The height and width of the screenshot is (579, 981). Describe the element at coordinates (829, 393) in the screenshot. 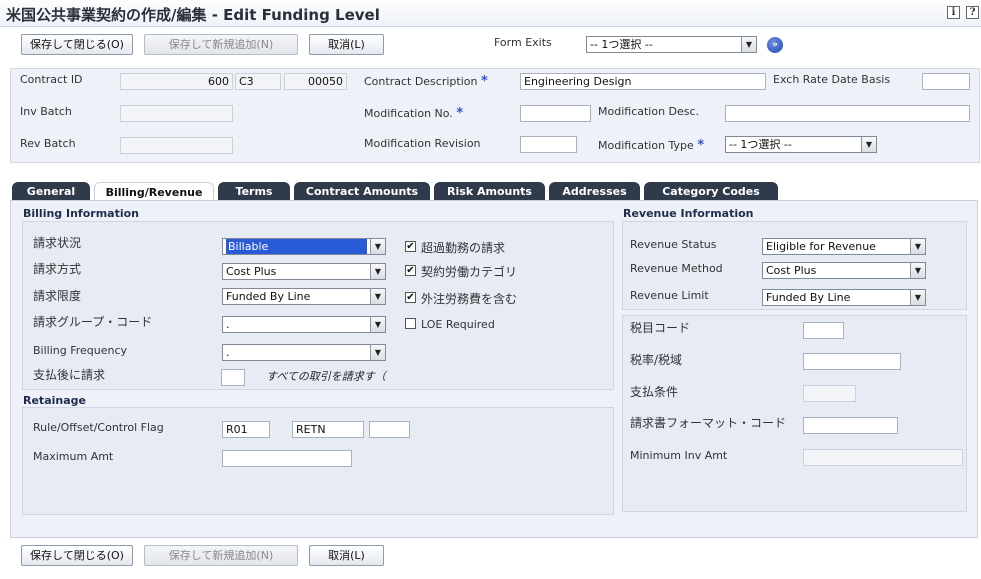

I see `payment-terms-field` at that location.